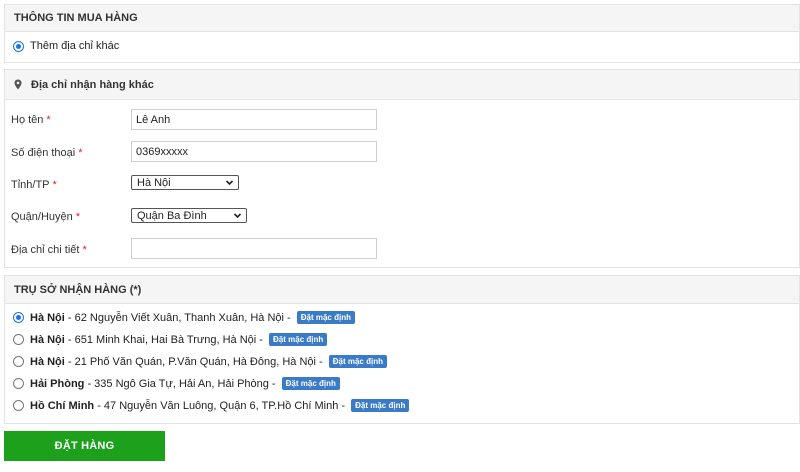  Describe the element at coordinates (92, 84) in the screenshot. I see `other-address-title: Địa chỉ nhận hàng khác` at that location.